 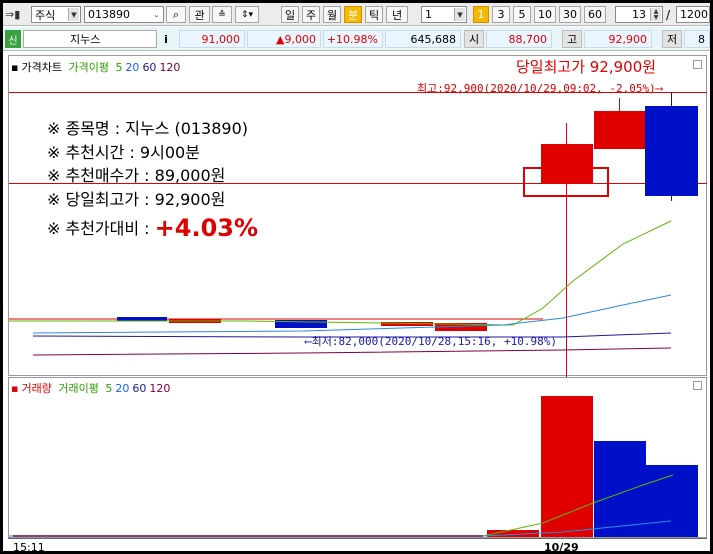 I want to click on volume-ma20-legend: 20, so click(x=122, y=388).